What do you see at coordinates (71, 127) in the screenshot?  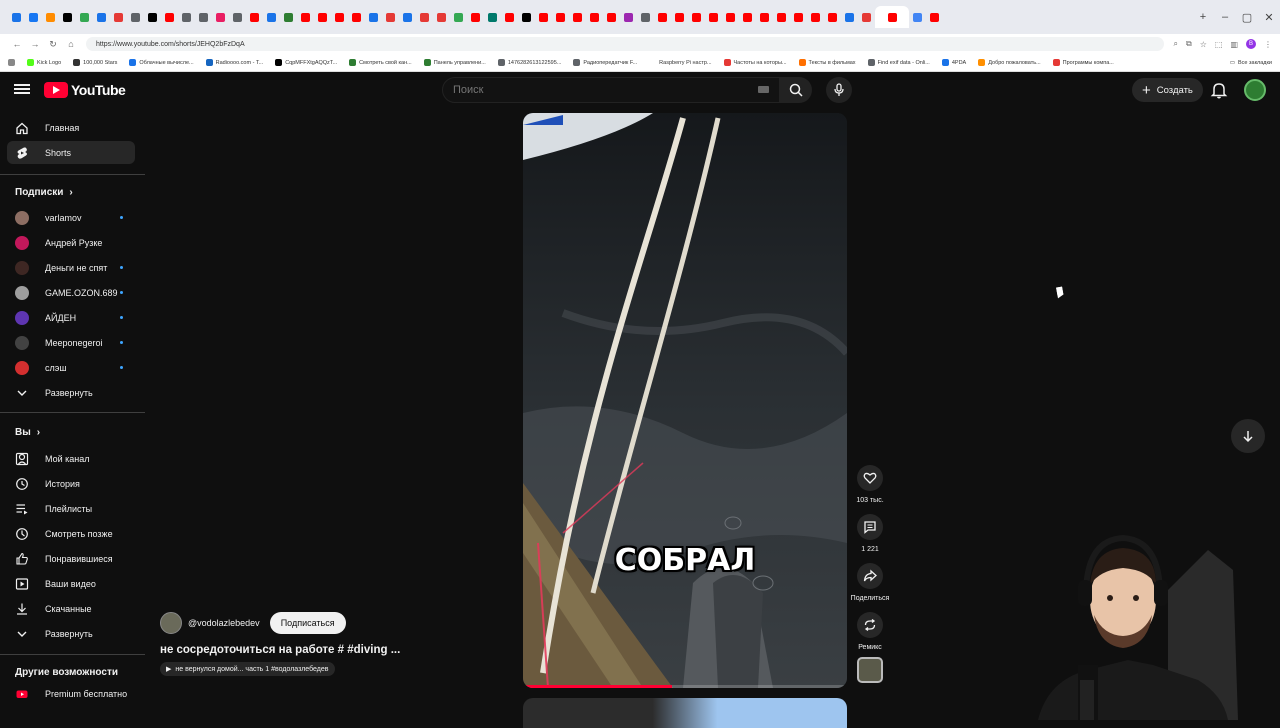 I see `sidebar-item-home: Главная` at bounding box center [71, 127].